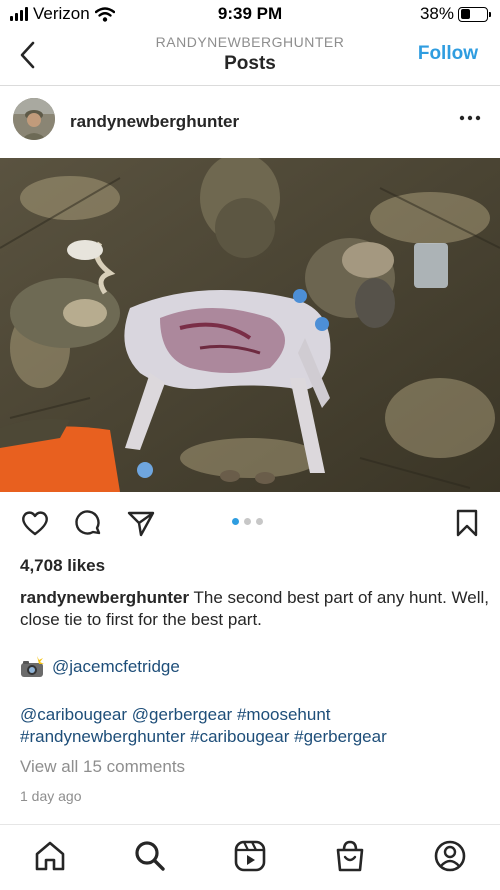  What do you see at coordinates (32, 666) in the screenshot?
I see `camera-flash-icon` at bounding box center [32, 666].